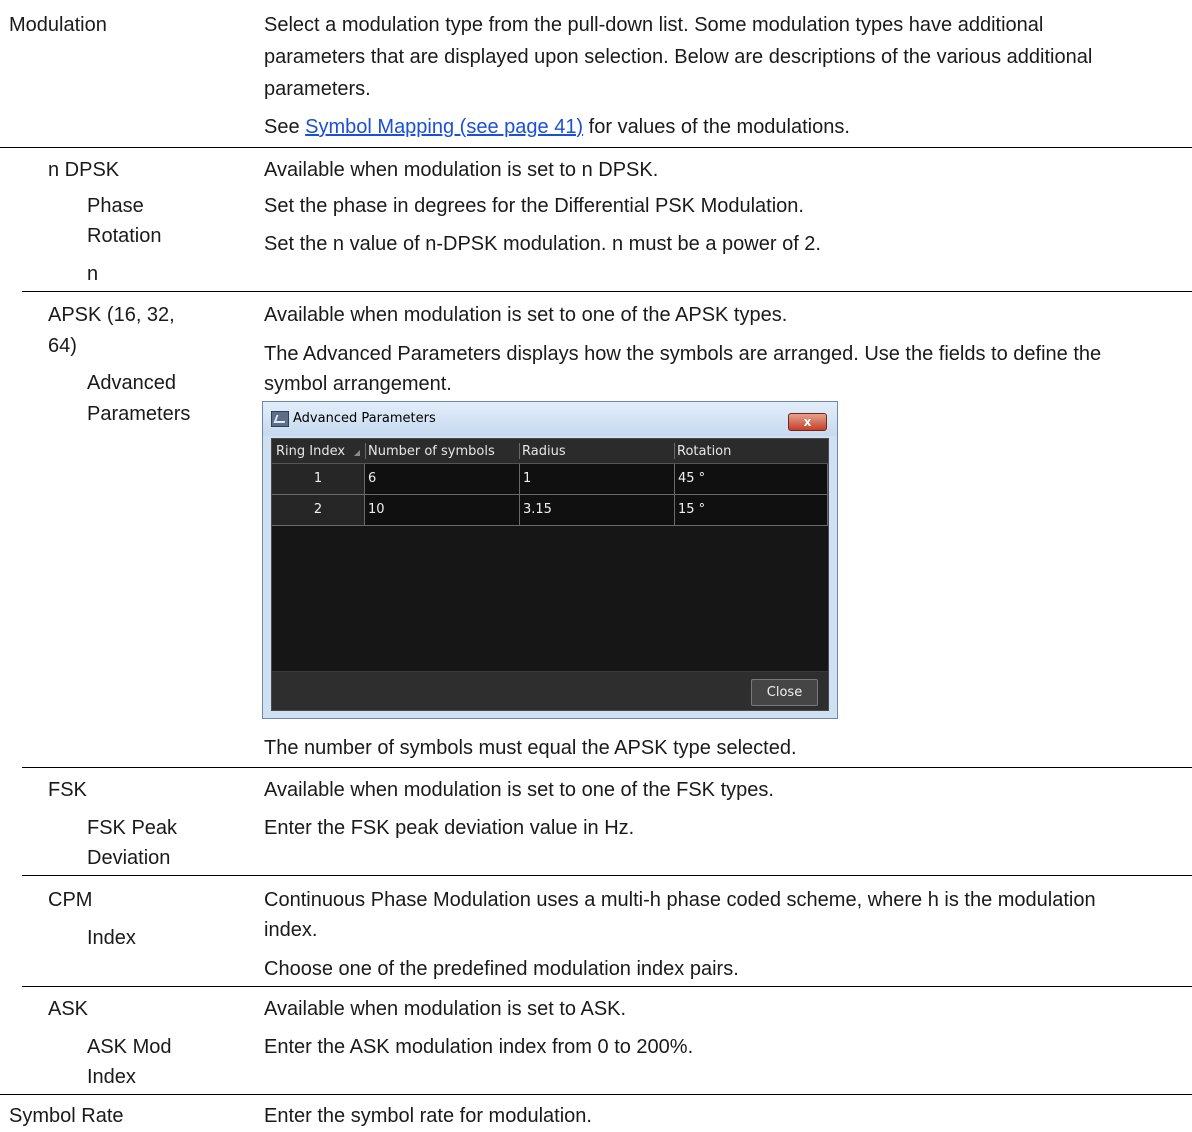  I want to click on column-radius: Radius, so click(544, 452).